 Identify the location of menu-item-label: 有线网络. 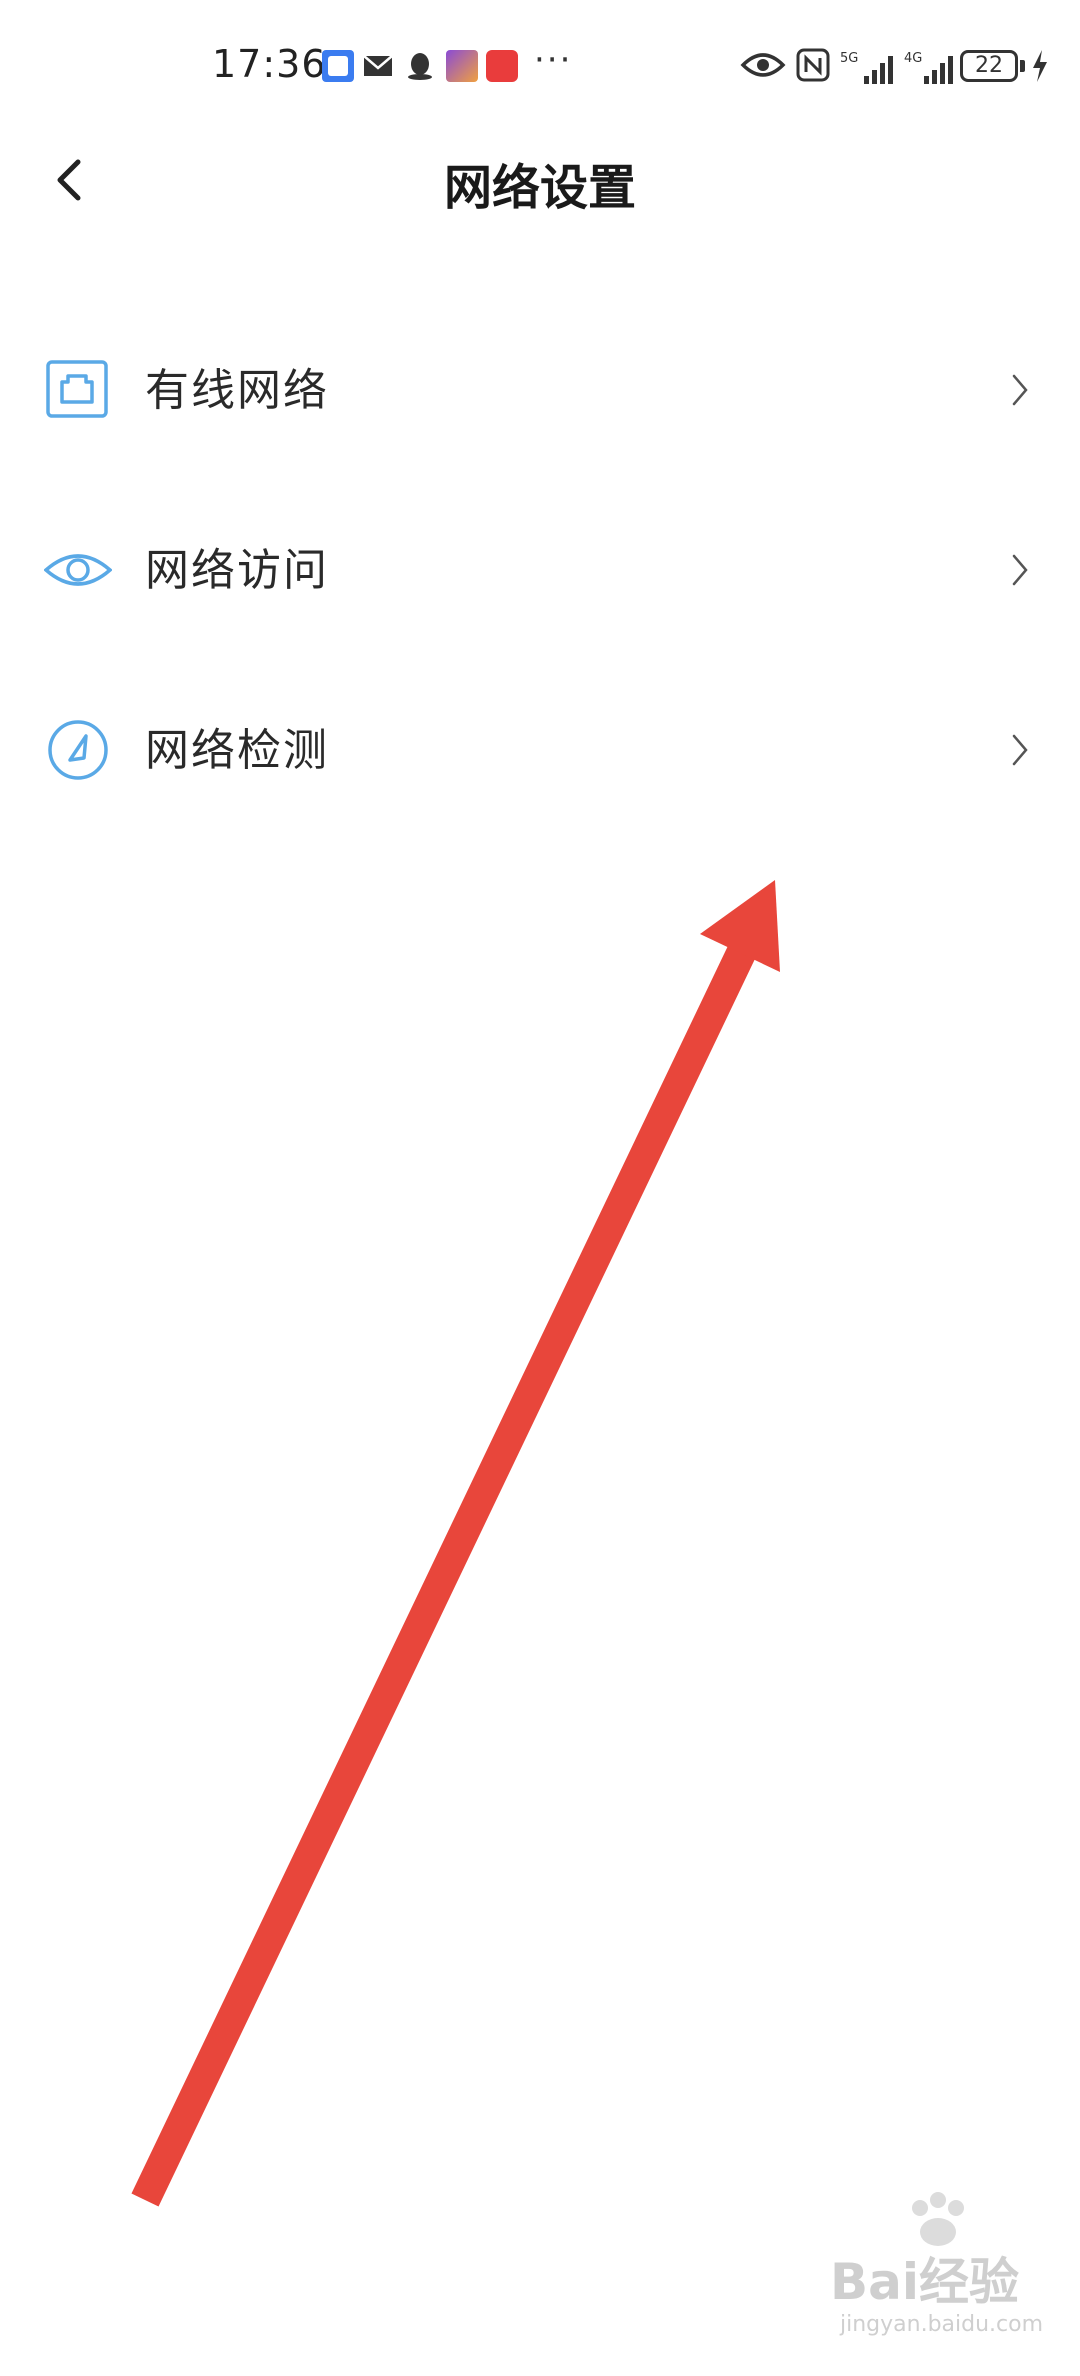
(237, 390).